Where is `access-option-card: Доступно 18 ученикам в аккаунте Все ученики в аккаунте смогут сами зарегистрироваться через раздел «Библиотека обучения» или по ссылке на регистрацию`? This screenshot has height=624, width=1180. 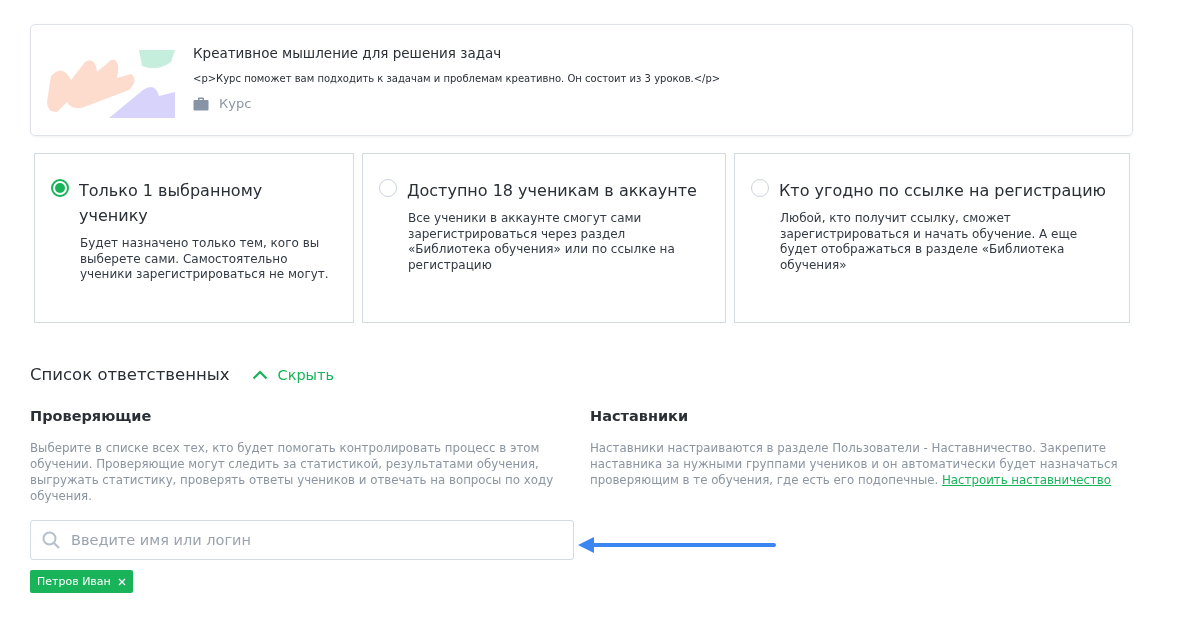
access-option-card: Доступно 18 ученикам в аккаунте Все ученики в аккаунте смогут сами зарегистрироваться через раздел «Библиотека обучения» или по ссылке на регистрацию is located at coordinates (544, 238).